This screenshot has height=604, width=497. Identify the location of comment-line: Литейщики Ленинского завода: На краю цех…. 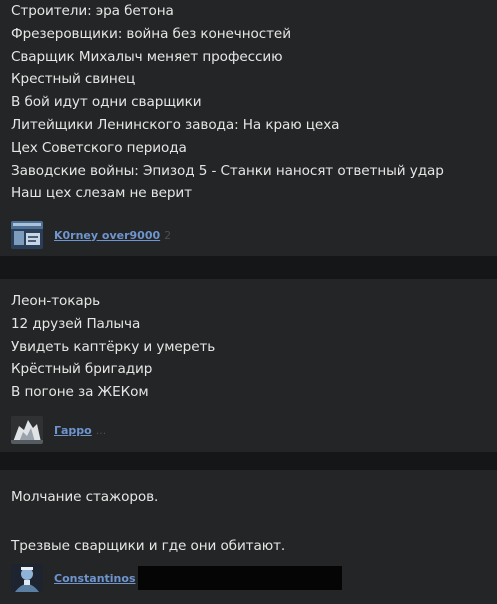
(175, 124).